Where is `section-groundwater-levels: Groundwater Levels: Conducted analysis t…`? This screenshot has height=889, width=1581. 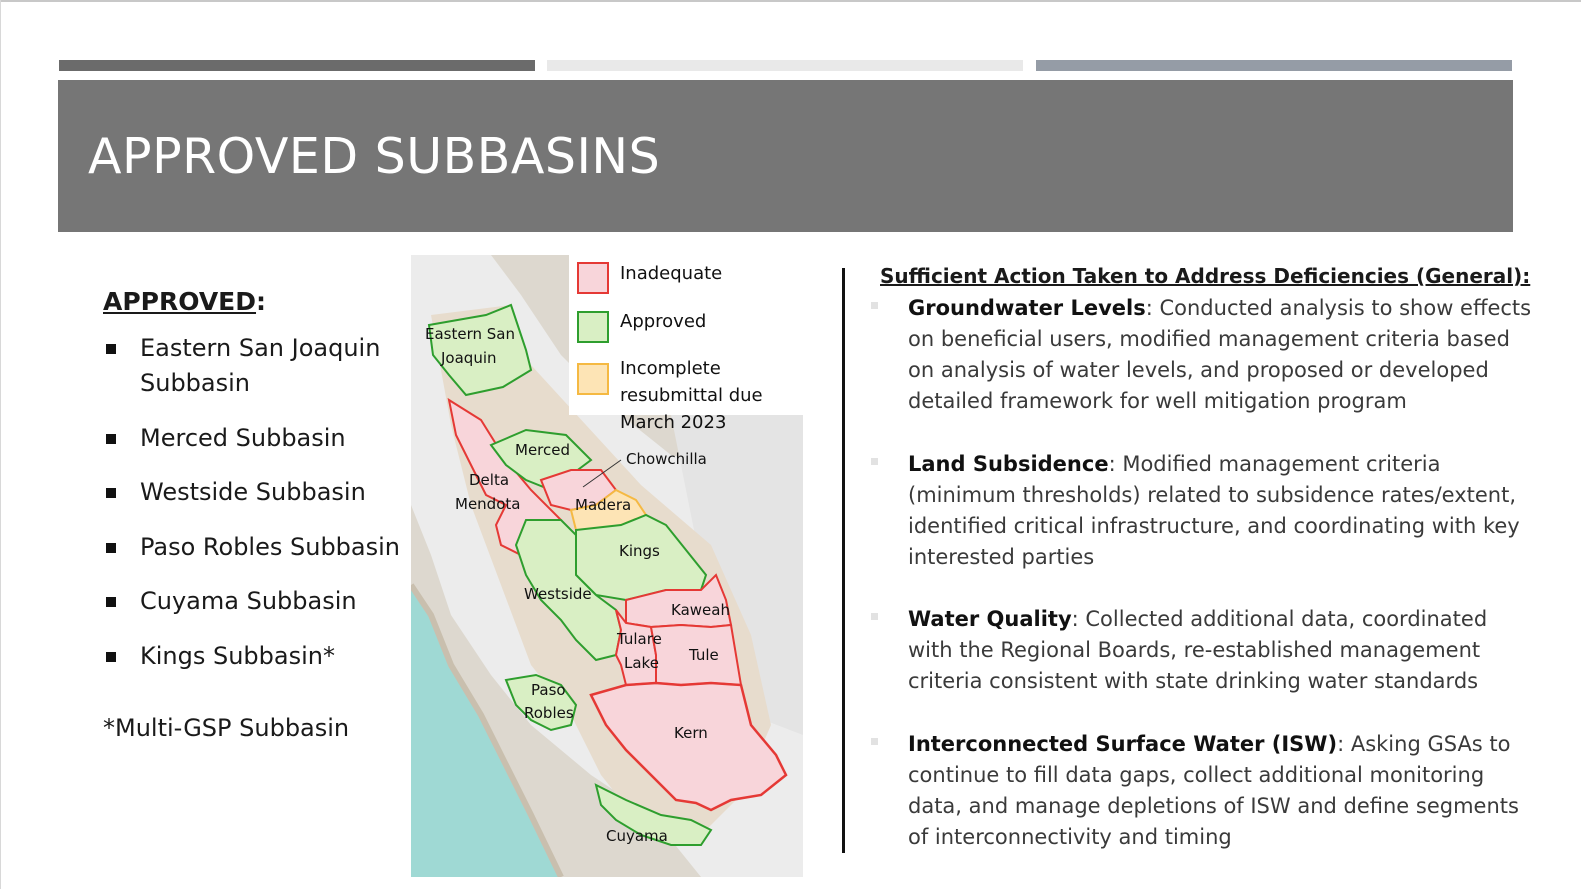
section-groundwater-levels: Groundwater Levels: Conducted analysis t… is located at coordinates (1220, 355).